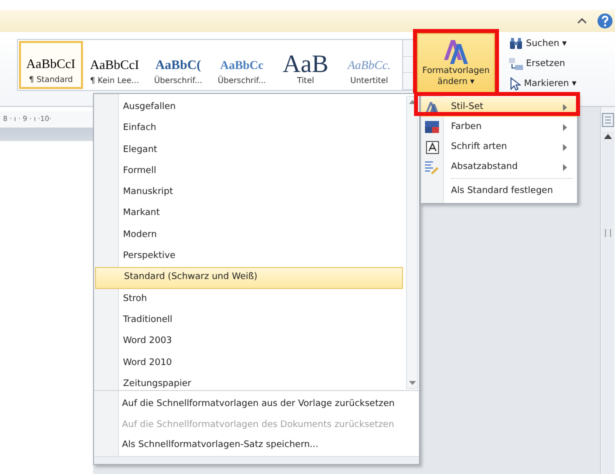  What do you see at coordinates (249, 299) in the screenshot?
I see `menu-item: Stroh` at bounding box center [249, 299].